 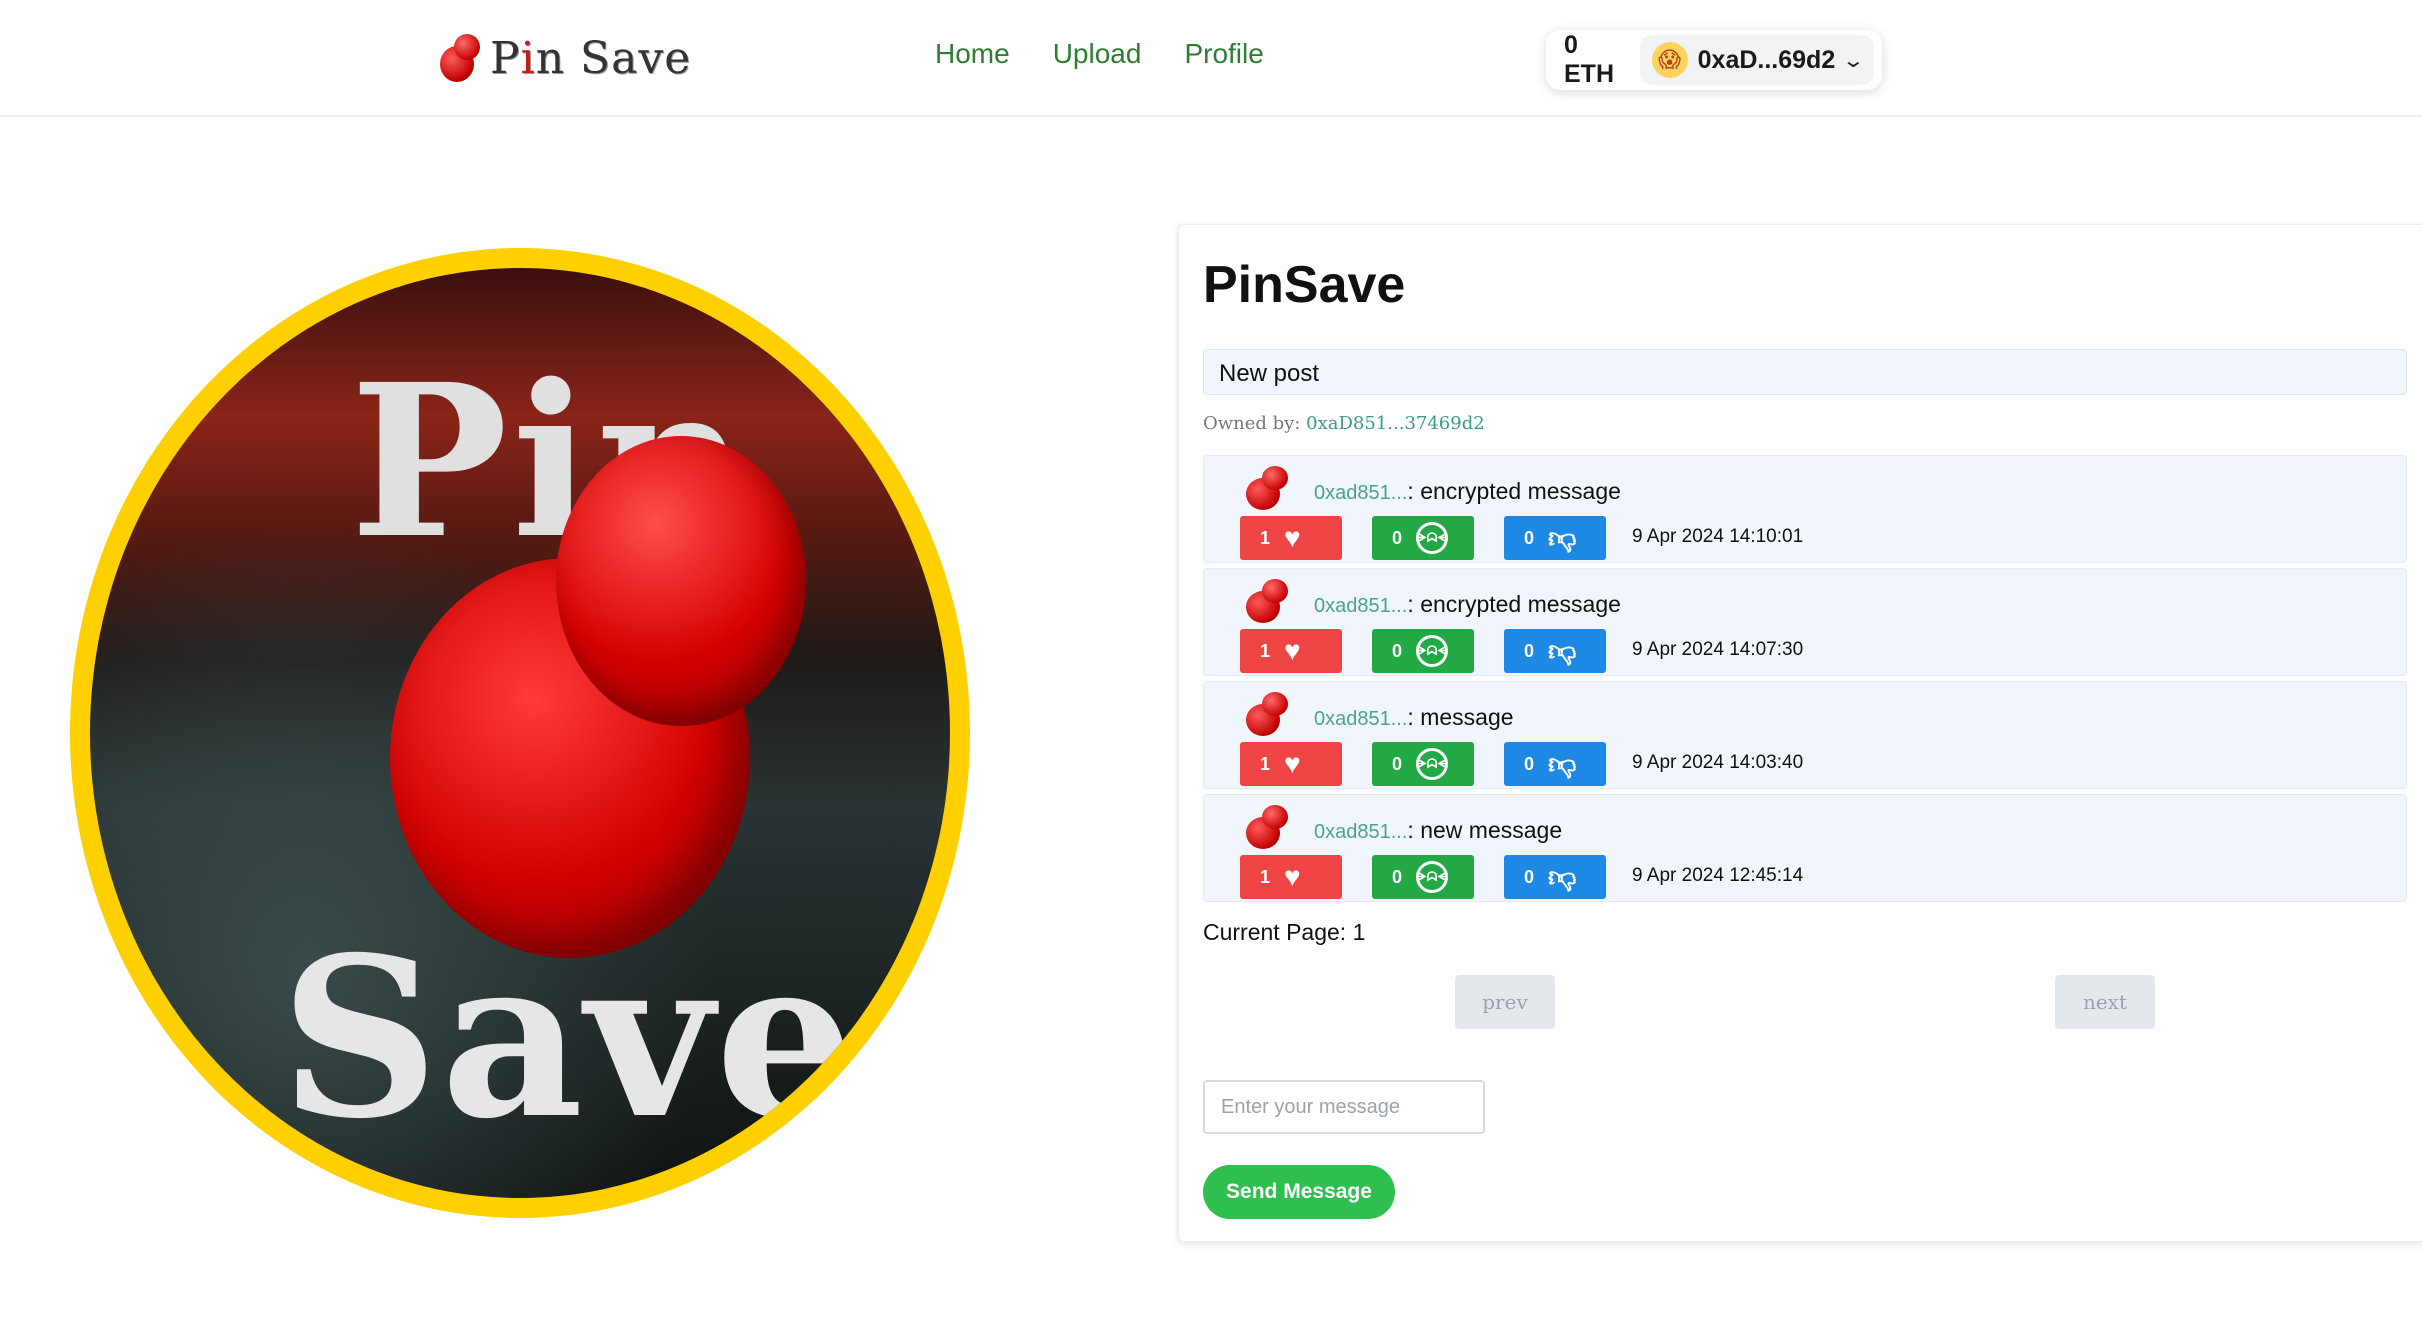 What do you see at coordinates (1460, 717) in the screenshot?
I see `message-body: : message` at bounding box center [1460, 717].